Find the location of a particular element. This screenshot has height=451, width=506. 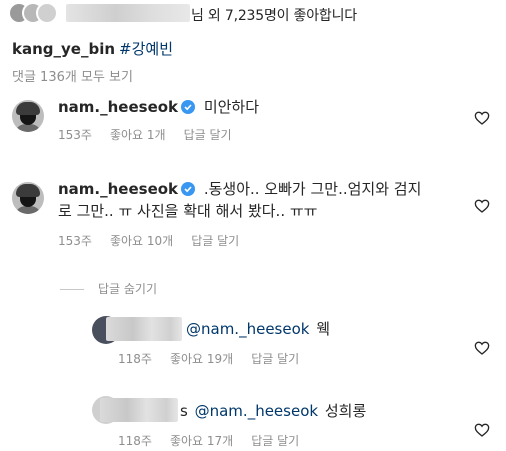

likes-row: 님 외 7,235명이 좋아합니다 is located at coordinates (253, 14).